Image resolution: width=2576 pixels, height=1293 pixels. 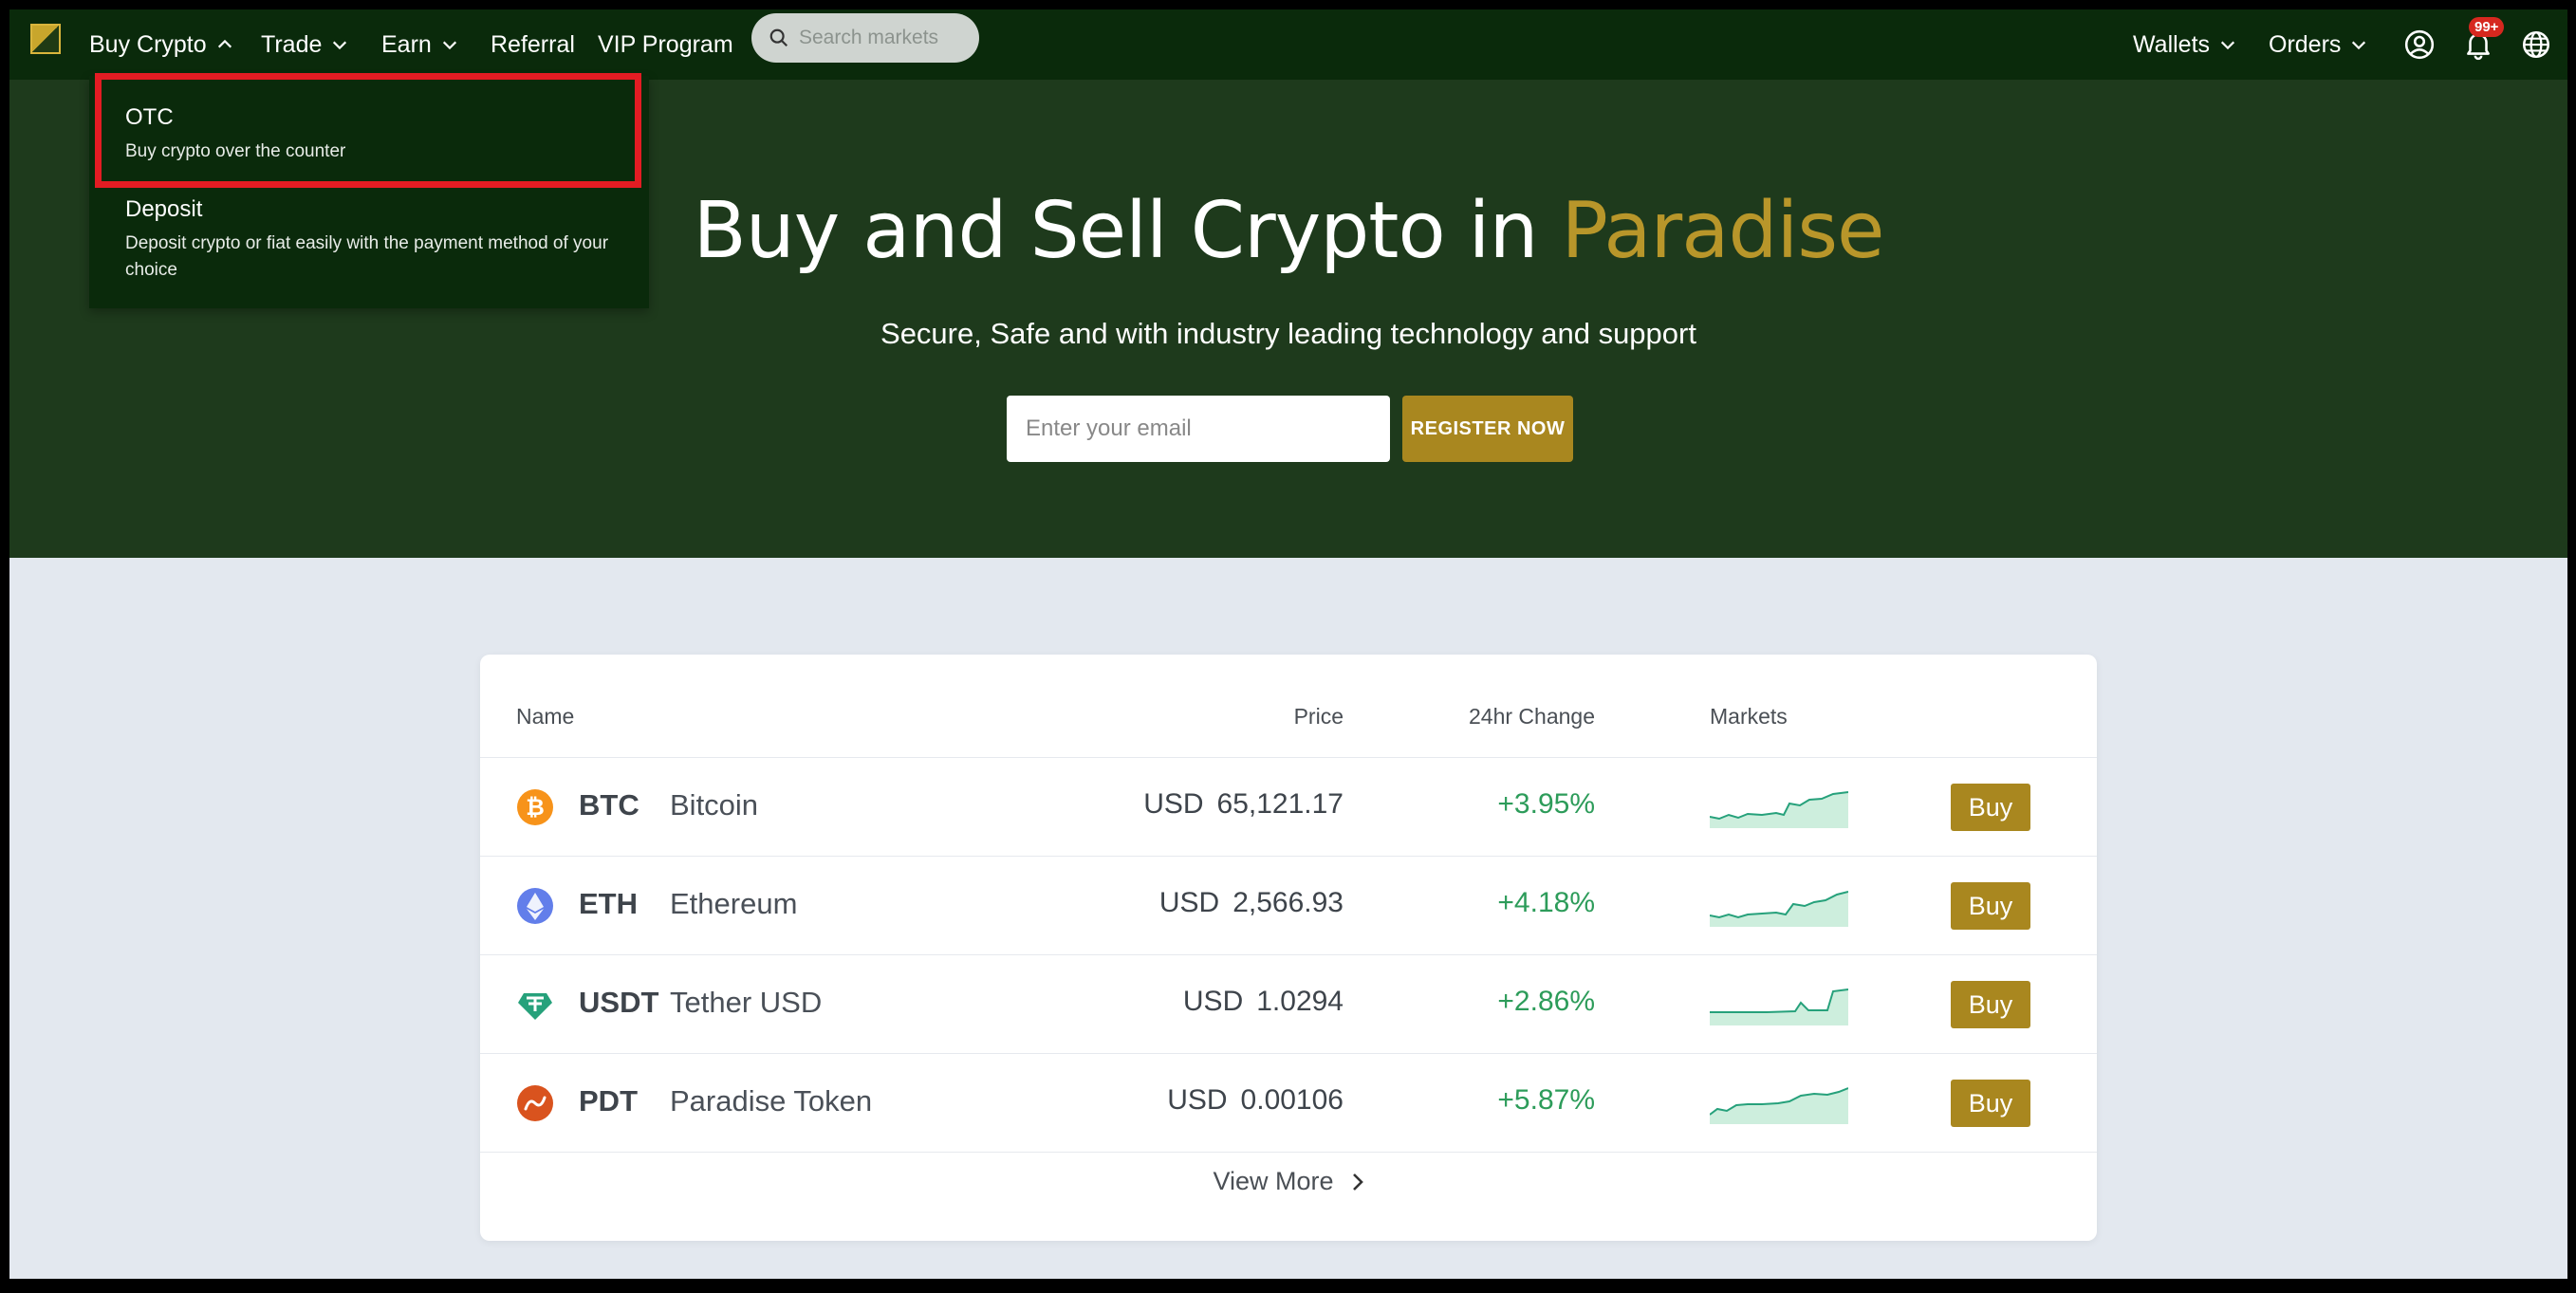 What do you see at coordinates (2172, 44) in the screenshot?
I see `nav-wallets-label: Wallets` at bounding box center [2172, 44].